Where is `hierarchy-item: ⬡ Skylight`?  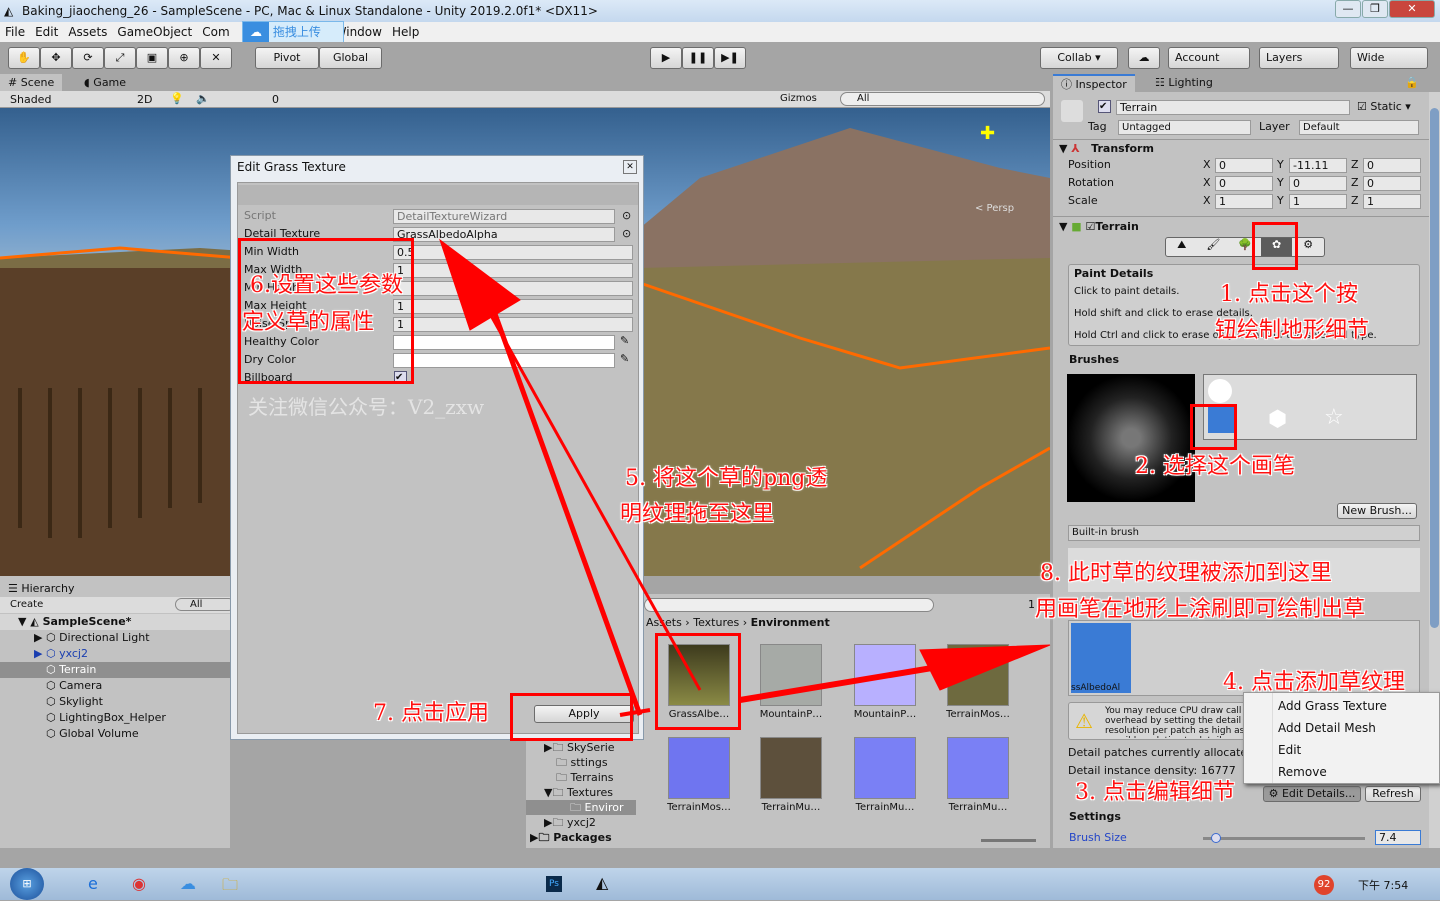
hierarchy-item: ⬡ Skylight is located at coordinates (115, 702).